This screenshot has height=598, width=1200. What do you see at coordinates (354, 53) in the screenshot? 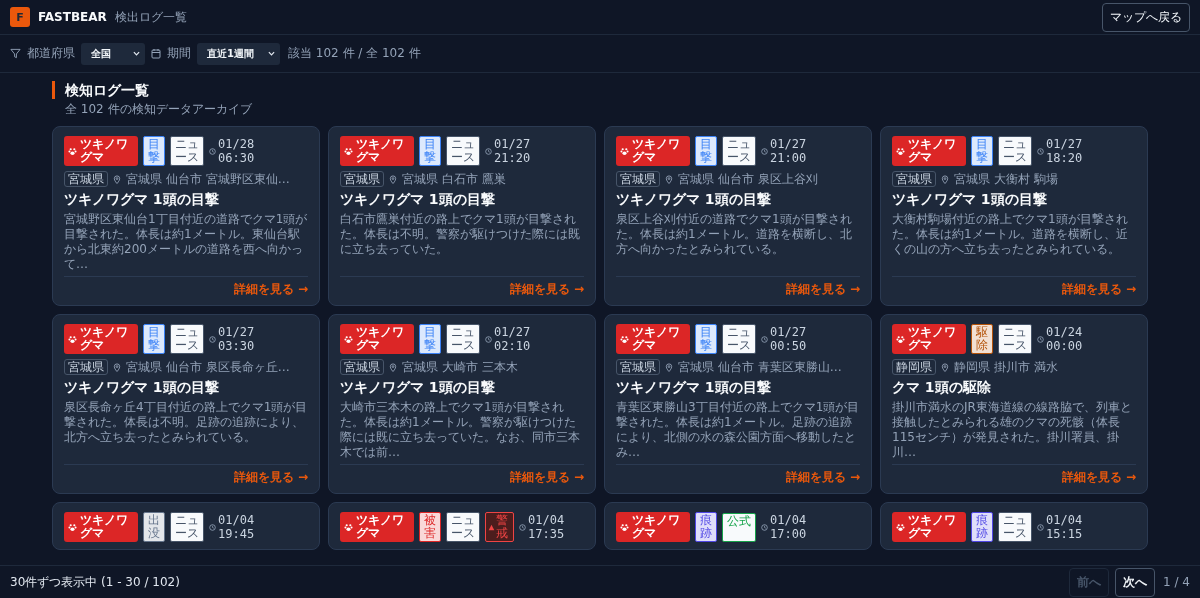
I see `result-count: 該当 102 件 / 全 102 件` at bounding box center [354, 53].